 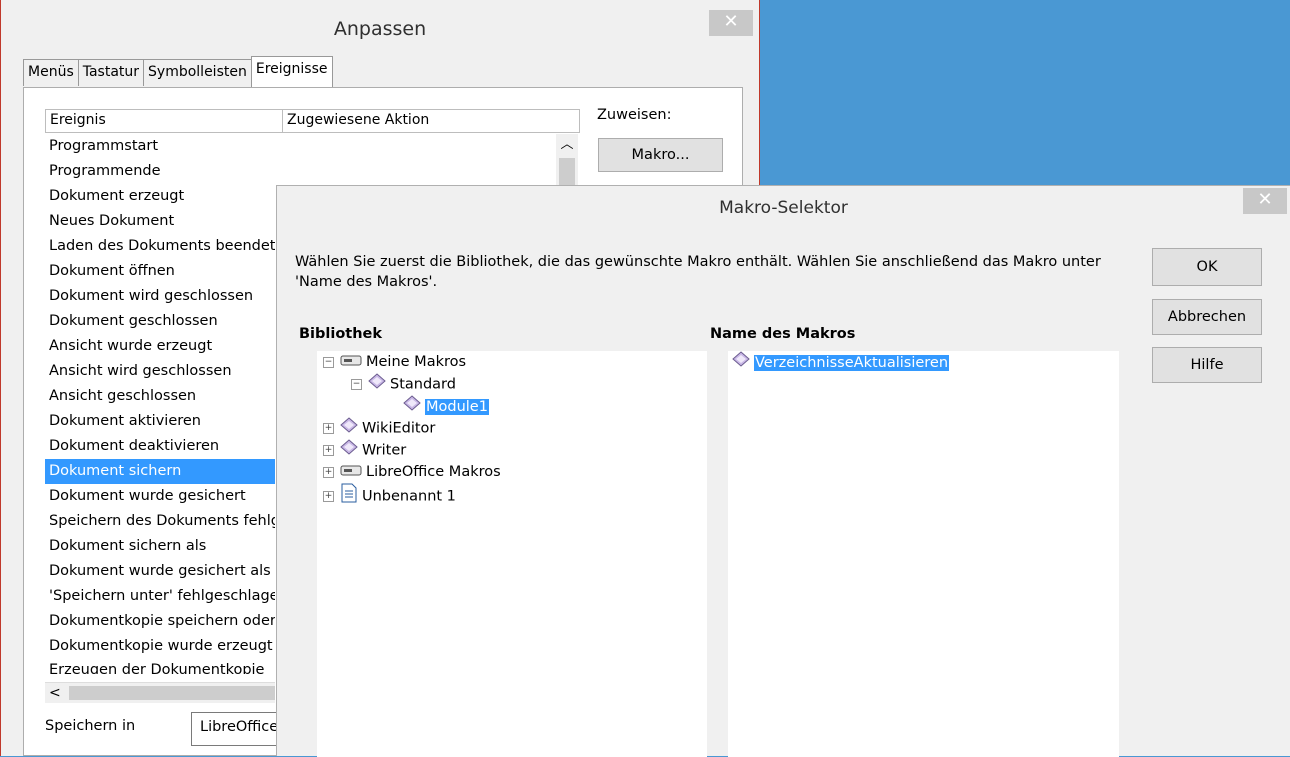 What do you see at coordinates (567, 145) in the screenshot?
I see `scroll-up-icon: ︿` at bounding box center [567, 145].